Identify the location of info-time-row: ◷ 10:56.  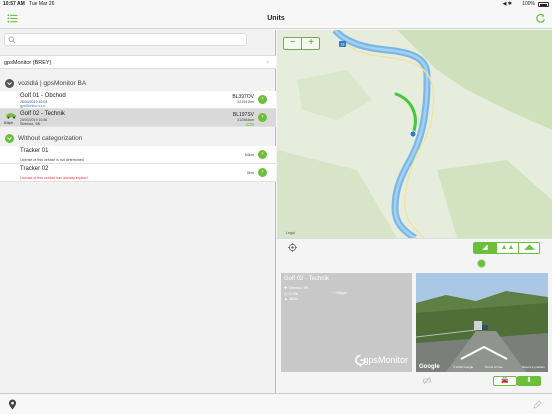
(291, 294).